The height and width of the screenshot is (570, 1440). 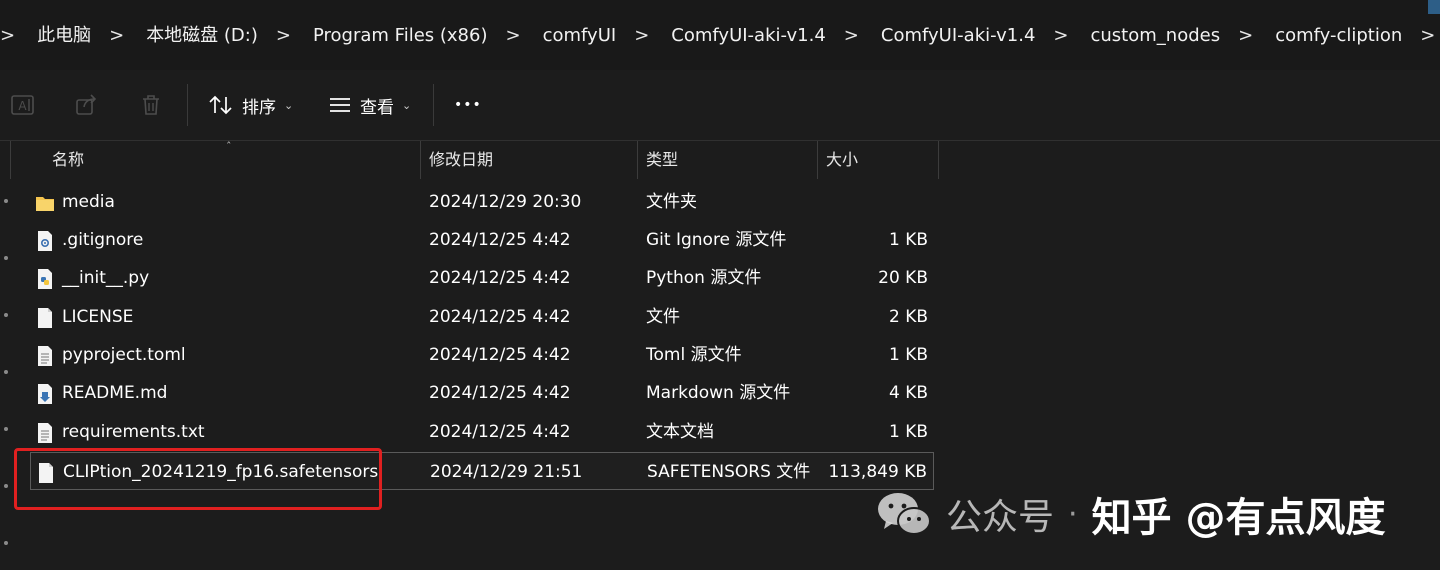 What do you see at coordinates (1157, 36) in the screenshot?
I see `breadcrumb-item-custom-nodes: custom_nodes` at bounding box center [1157, 36].